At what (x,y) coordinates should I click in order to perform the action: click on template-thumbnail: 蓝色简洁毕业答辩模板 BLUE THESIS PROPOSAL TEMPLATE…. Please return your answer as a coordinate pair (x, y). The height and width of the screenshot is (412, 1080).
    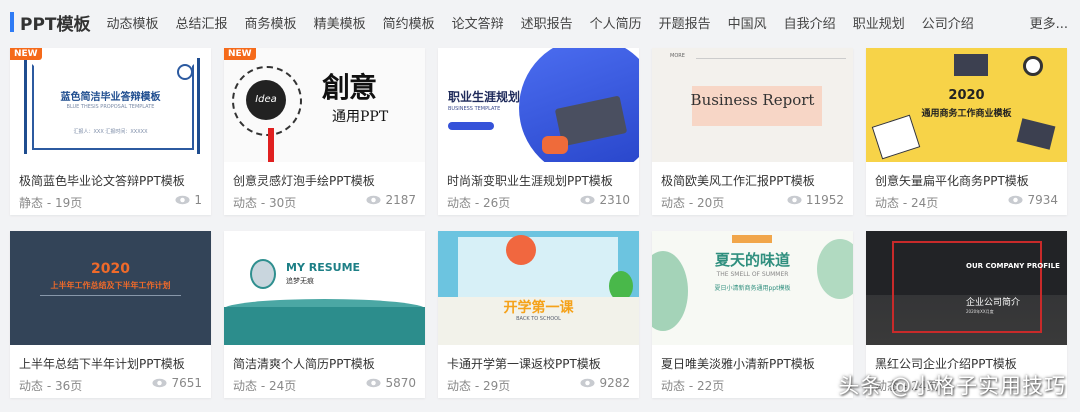
    Looking at the image, I should click on (110, 105).